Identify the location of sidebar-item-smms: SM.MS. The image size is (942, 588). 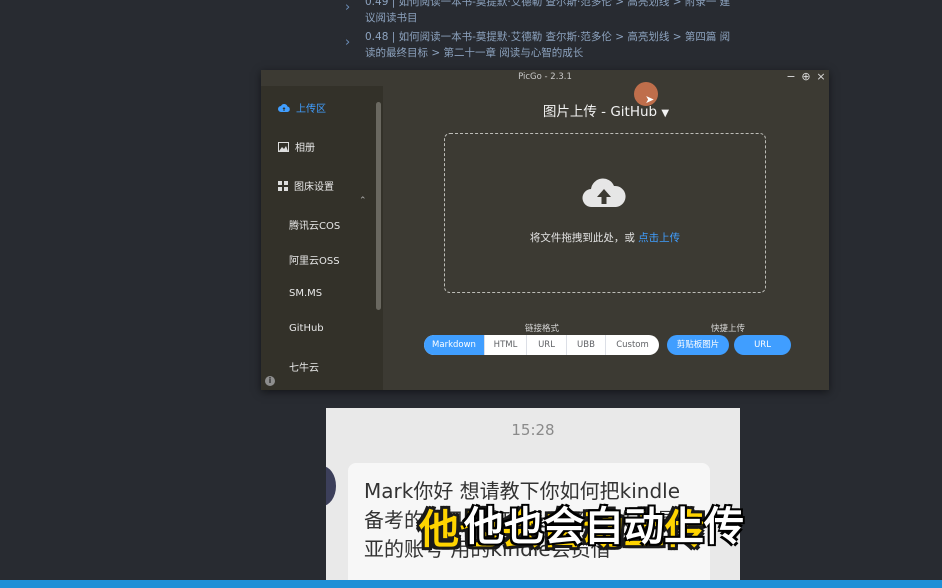
(305, 293).